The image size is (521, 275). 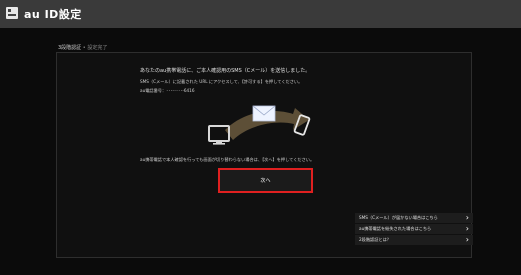 I want to click on message-sms-sent: あなたのau携帯電話に、ご本人確認用のSMS（Cメール）を送信しました。, so click(x=225, y=71).